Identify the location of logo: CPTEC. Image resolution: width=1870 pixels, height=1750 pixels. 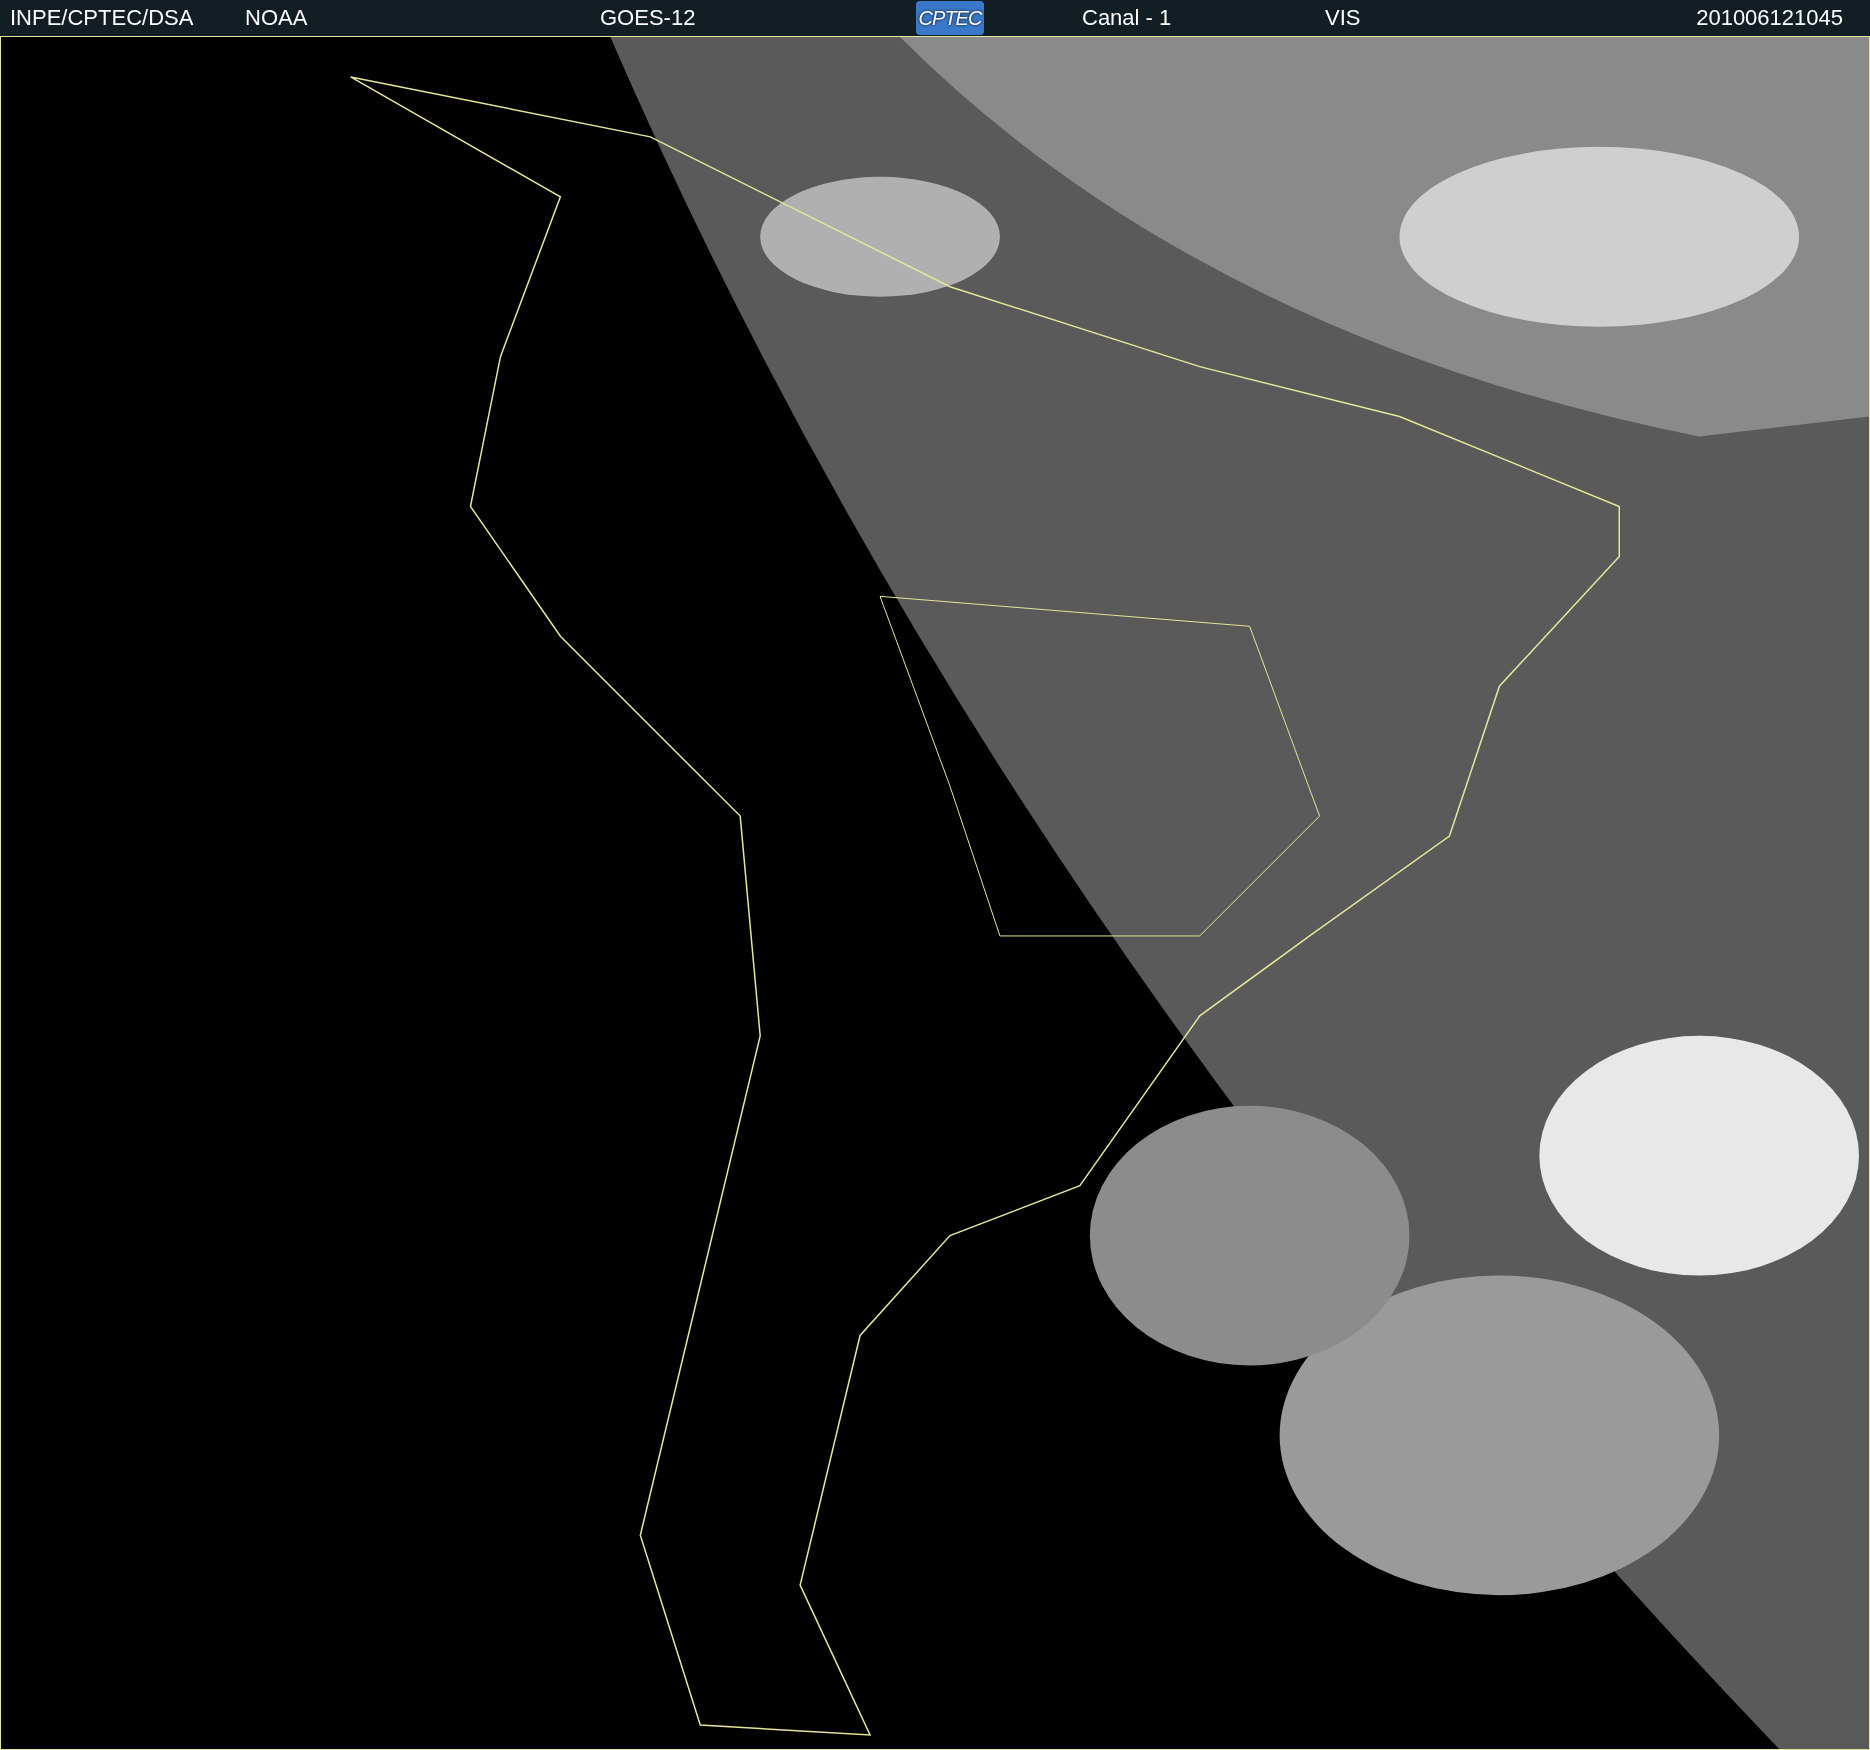
(950, 18).